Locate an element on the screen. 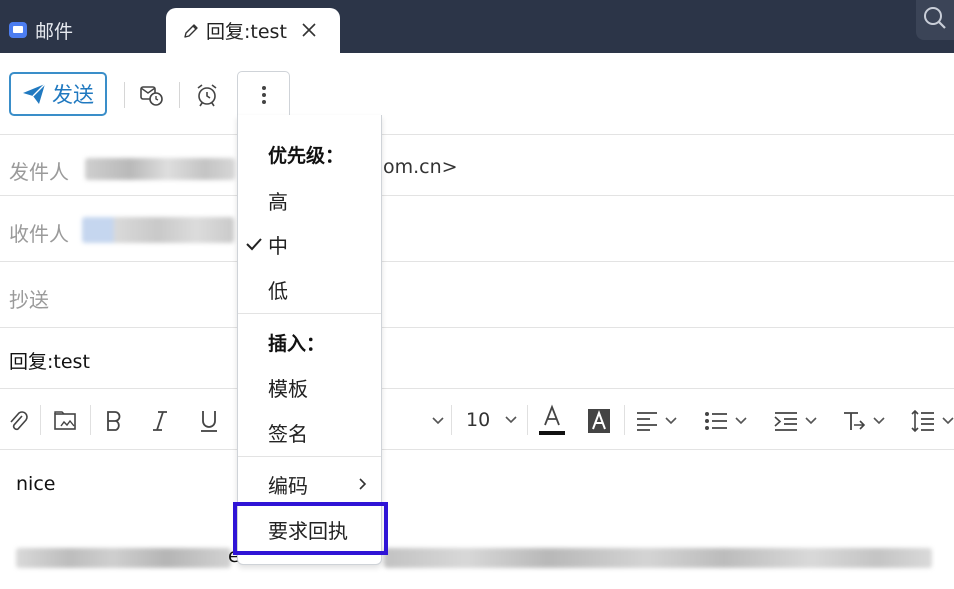 The height and width of the screenshot is (589, 954). tab-reply: 回复:test is located at coordinates (253, 30).